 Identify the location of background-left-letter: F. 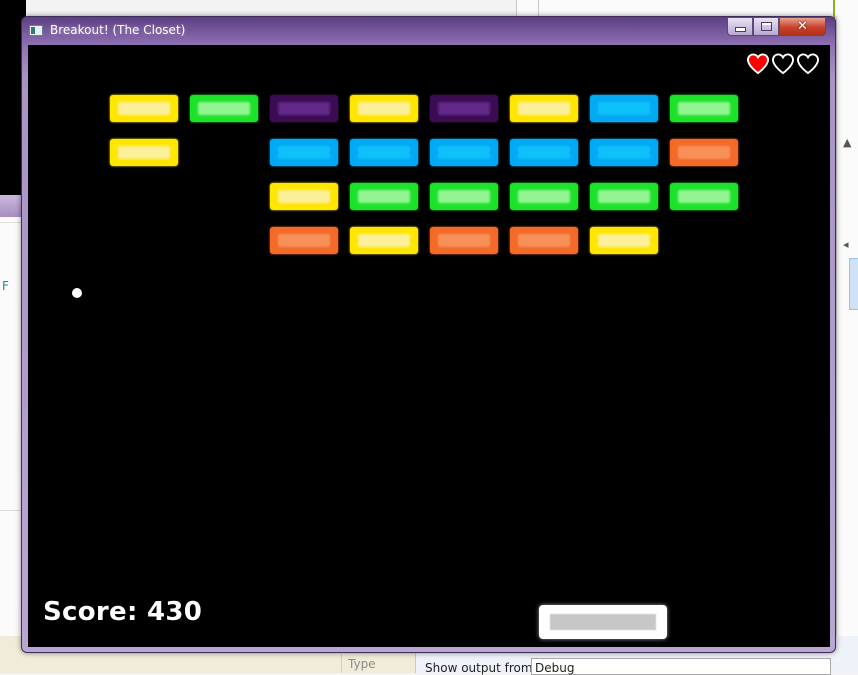
(5, 286).